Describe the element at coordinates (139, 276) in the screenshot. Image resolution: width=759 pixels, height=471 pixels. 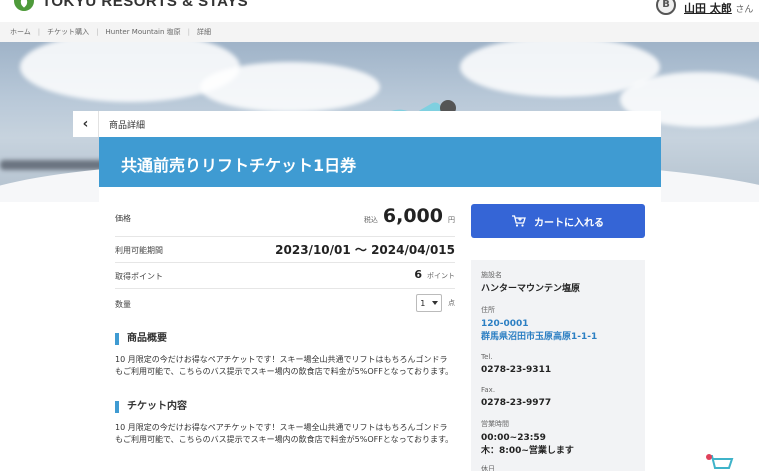
I see `points-label: 取得ポイント` at that location.